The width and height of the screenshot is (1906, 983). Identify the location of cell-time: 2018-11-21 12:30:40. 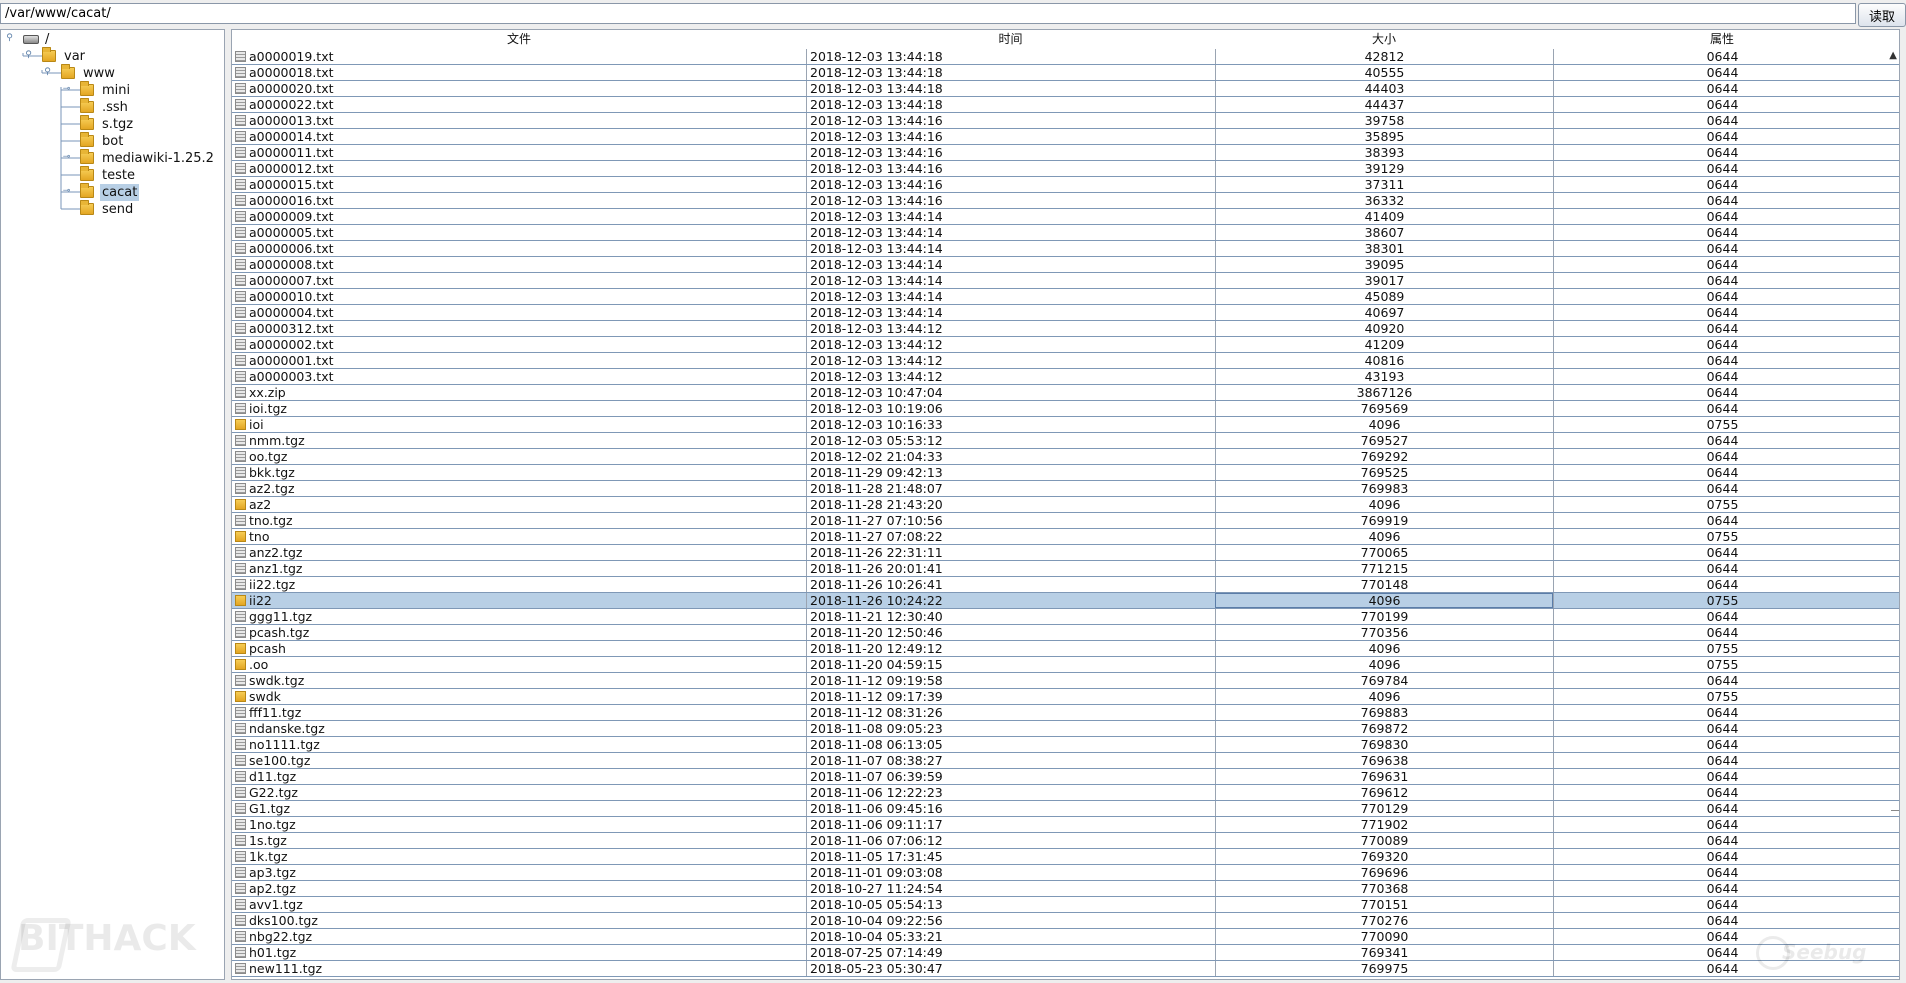
(1010, 616).